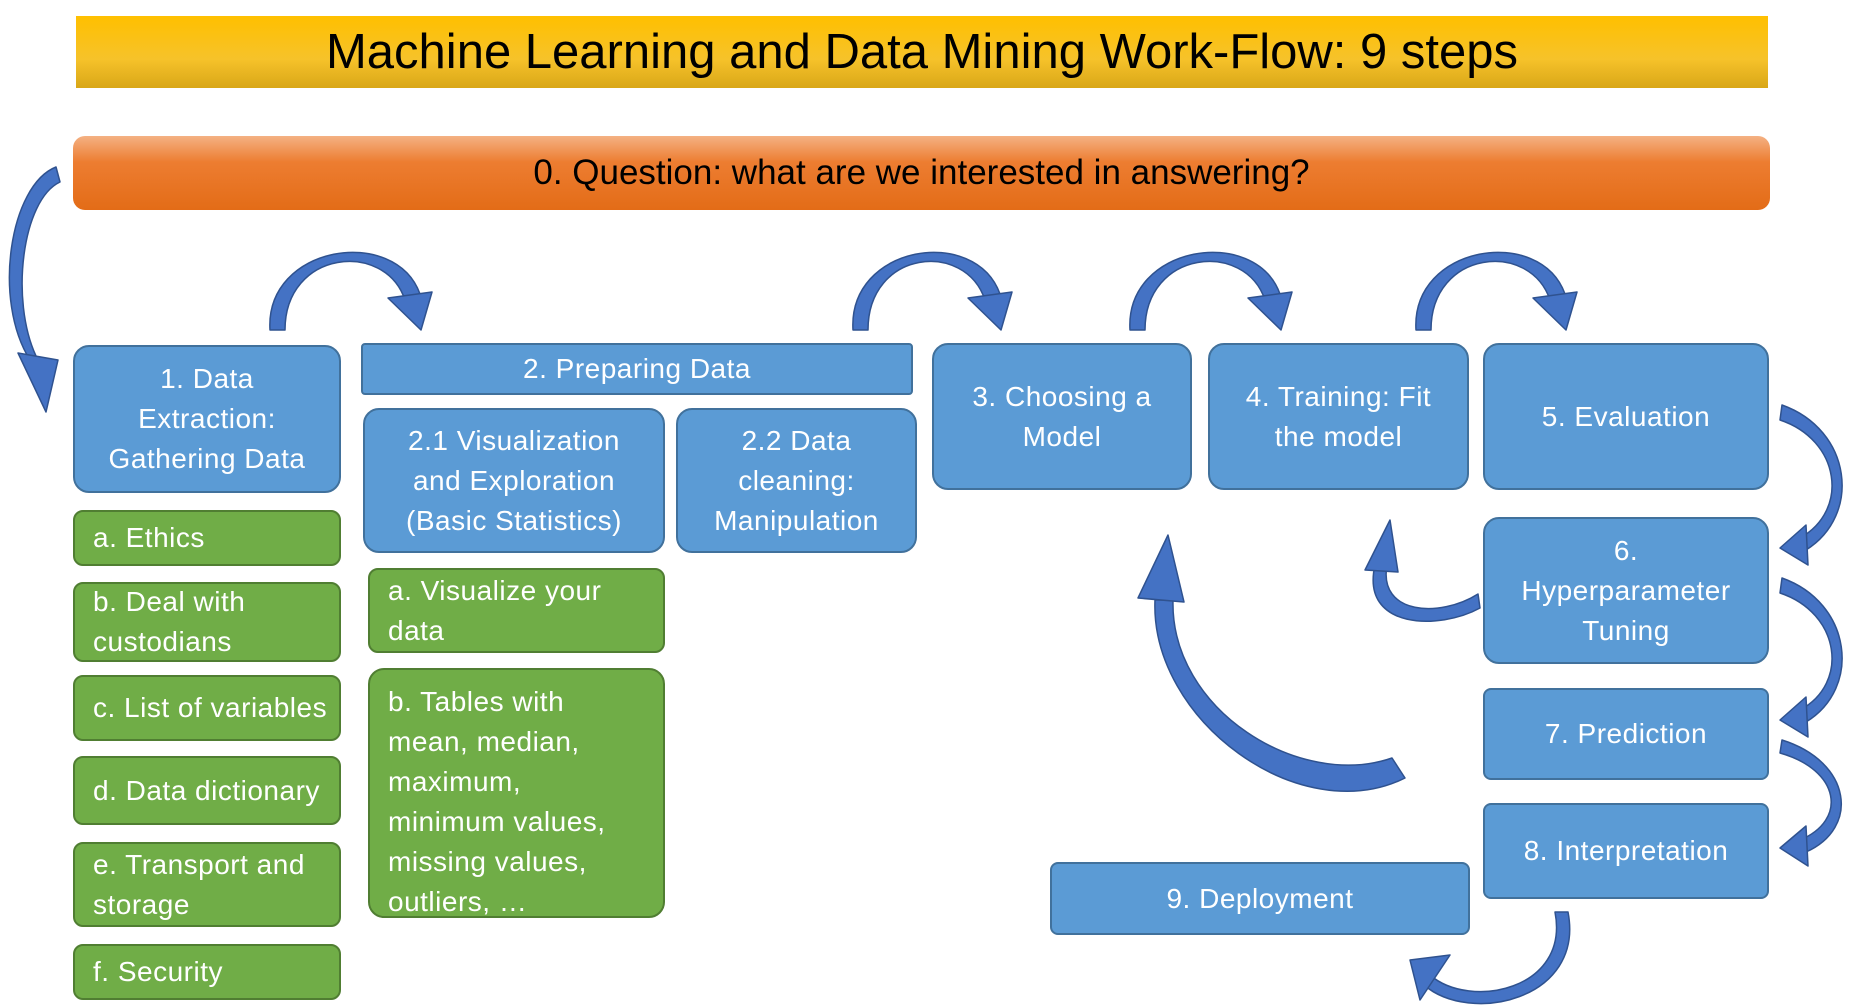  Describe the element at coordinates (1161, 568) in the screenshot. I see `arrow-head-step8-to-step3` at that location.